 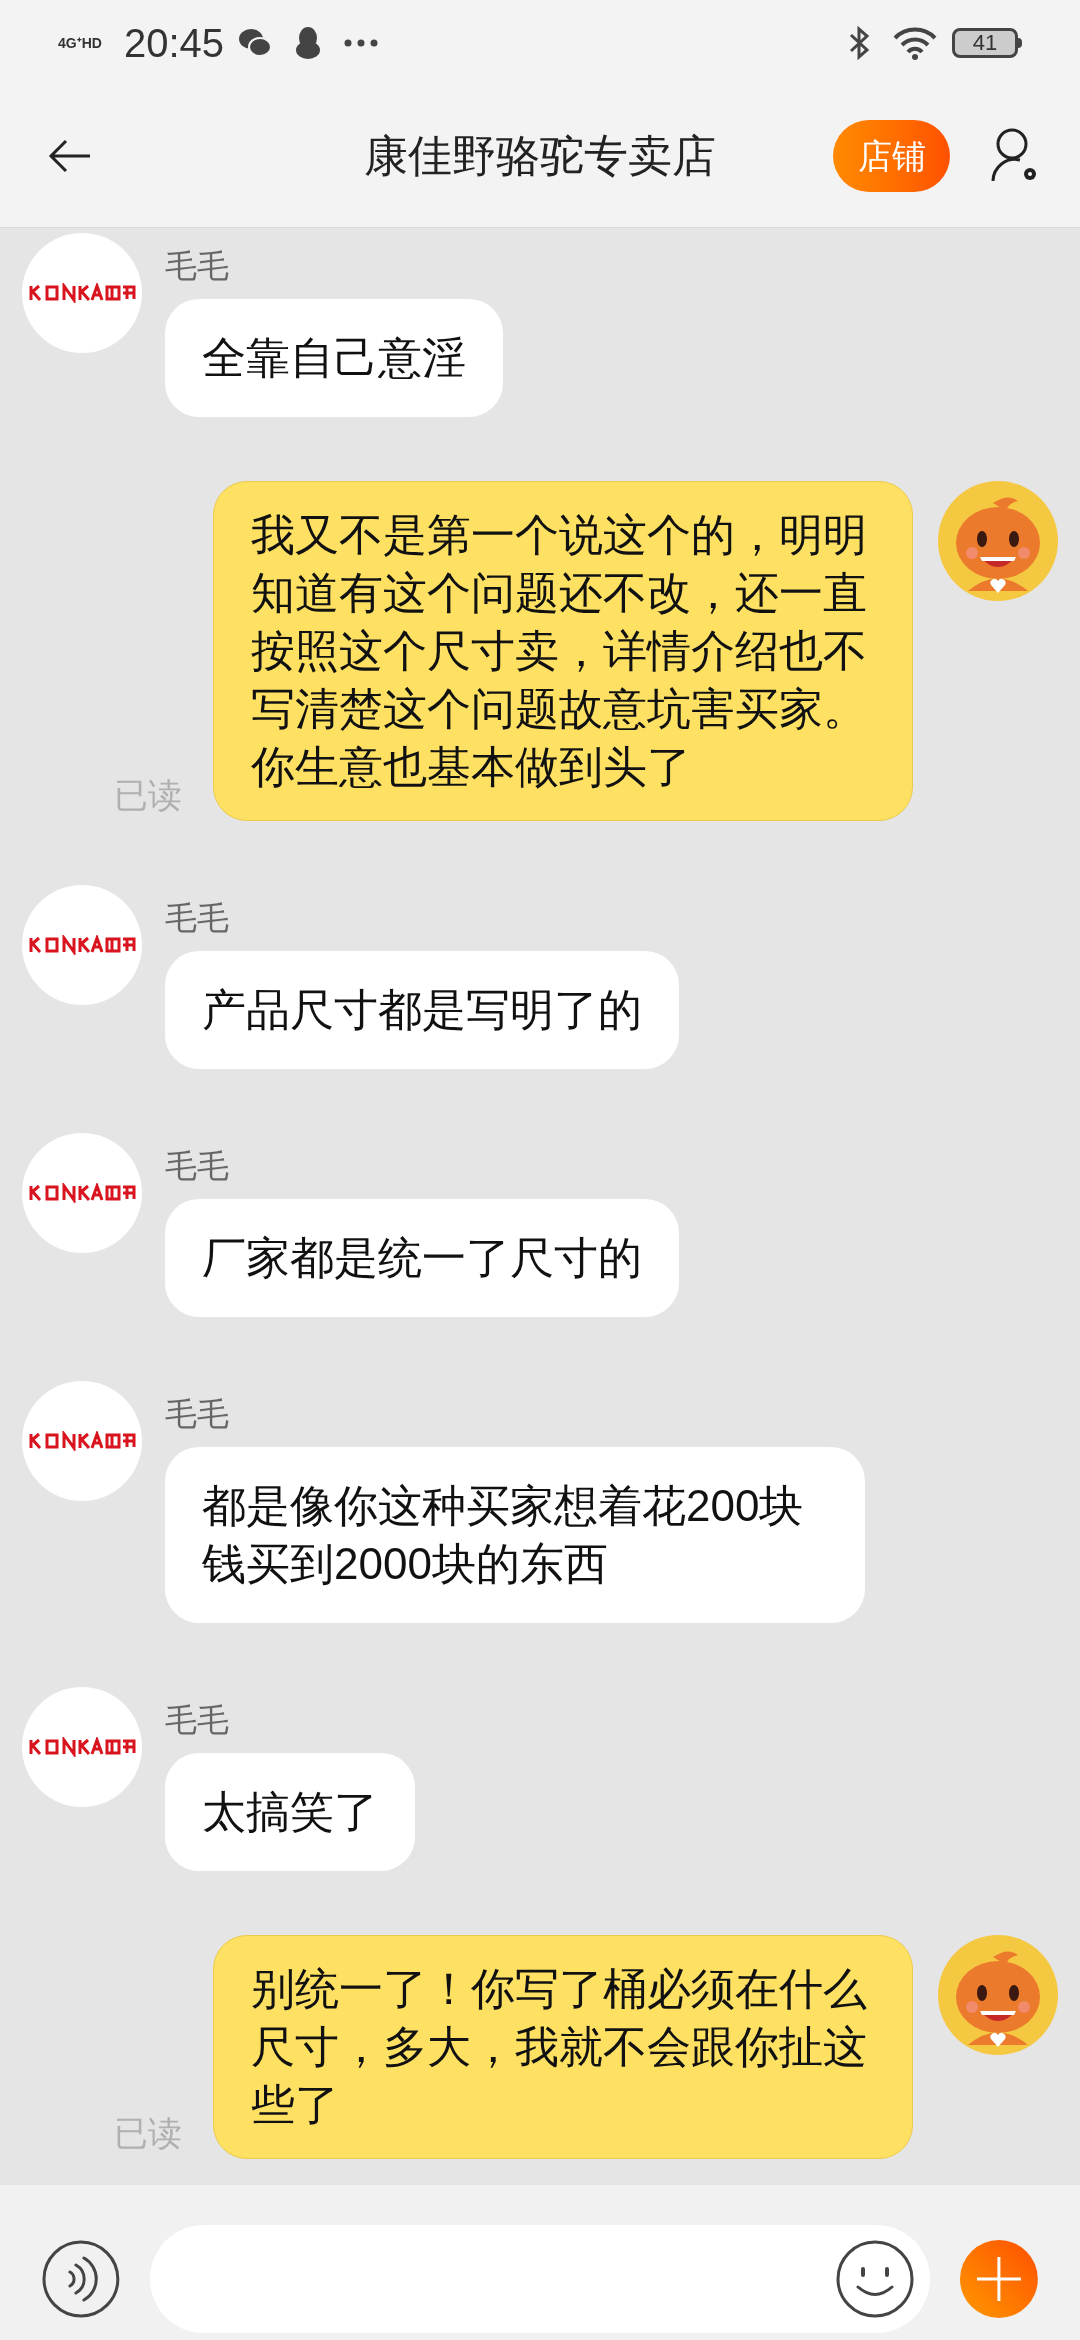 What do you see at coordinates (540, 155) in the screenshot?
I see `shop-title: 康佳野骆驼专卖店` at bounding box center [540, 155].